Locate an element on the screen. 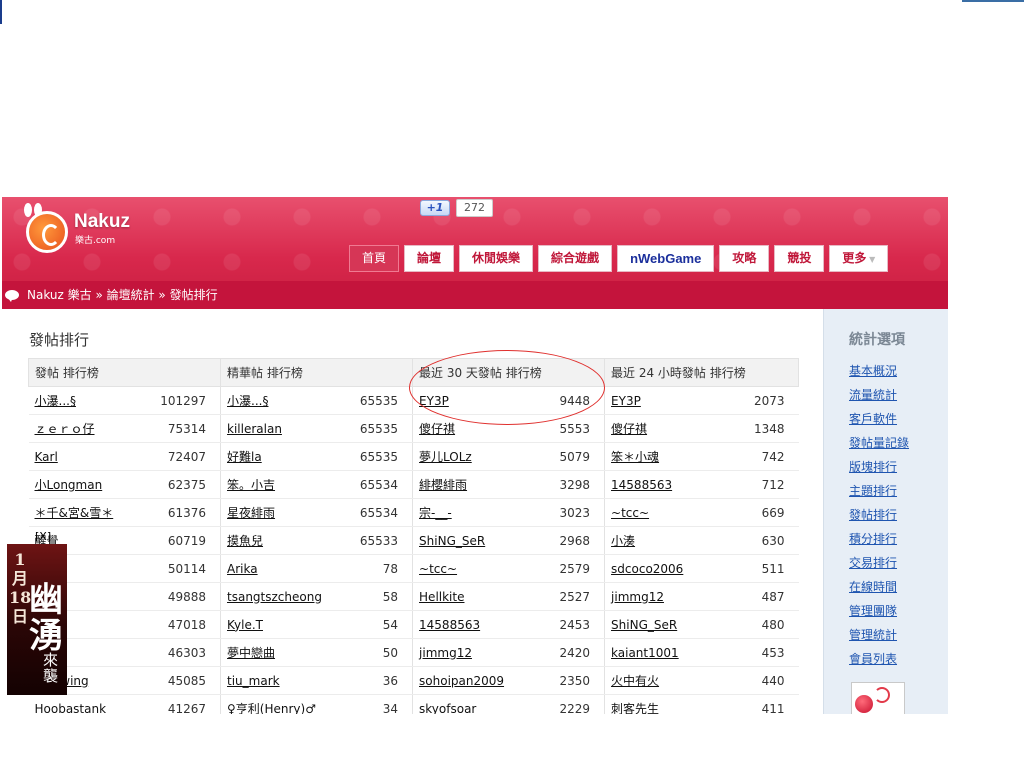  user-link: 刺客先生 is located at coordinates (635, 708).